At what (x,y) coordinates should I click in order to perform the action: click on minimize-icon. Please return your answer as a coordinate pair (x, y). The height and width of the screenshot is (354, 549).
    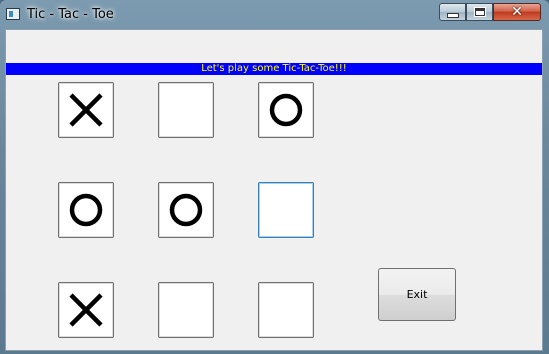
    Looking at the image, I should click on (452, 15).